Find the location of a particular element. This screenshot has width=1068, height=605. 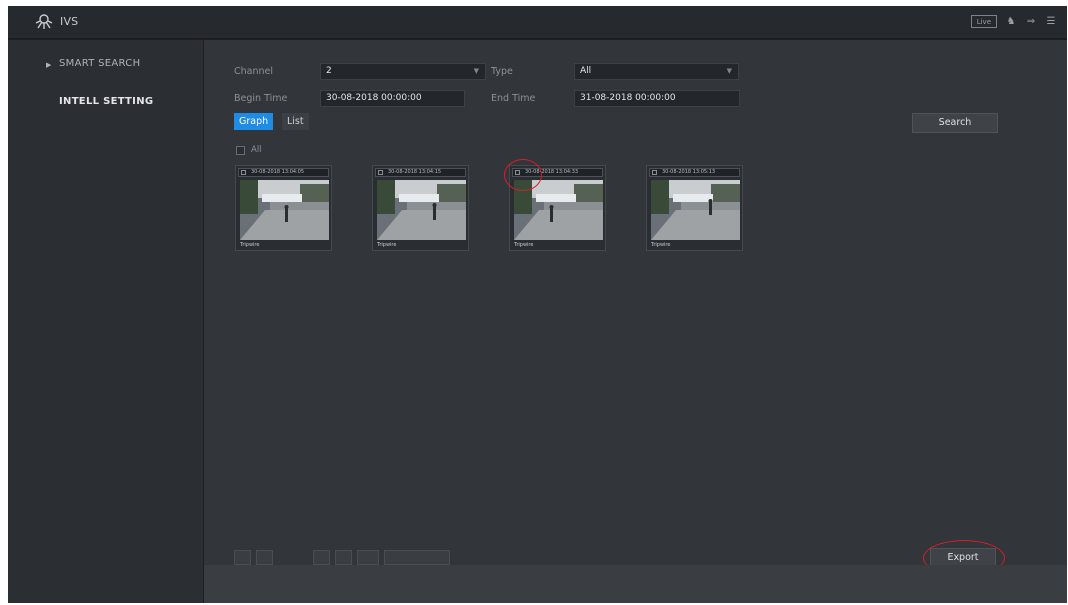

top-bar-actions: Live ♞ ⇒ ☰ is located at coordinates (1013, 21).